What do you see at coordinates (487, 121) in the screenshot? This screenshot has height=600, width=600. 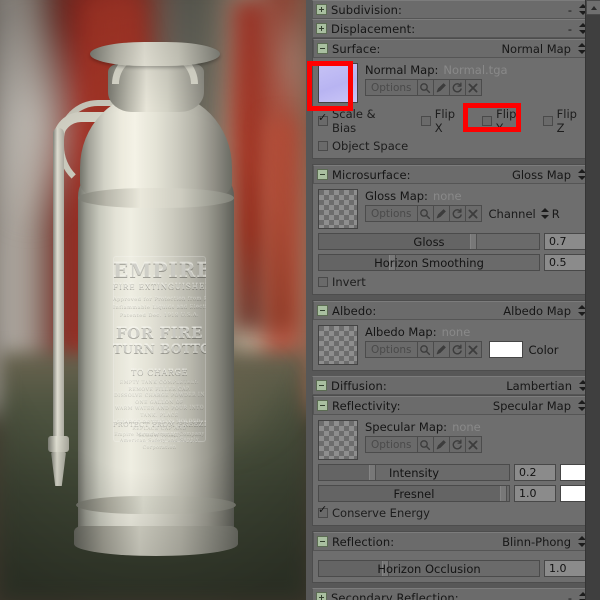 I see `checkbox-box-flip-y` at bounding box center [487, 121].